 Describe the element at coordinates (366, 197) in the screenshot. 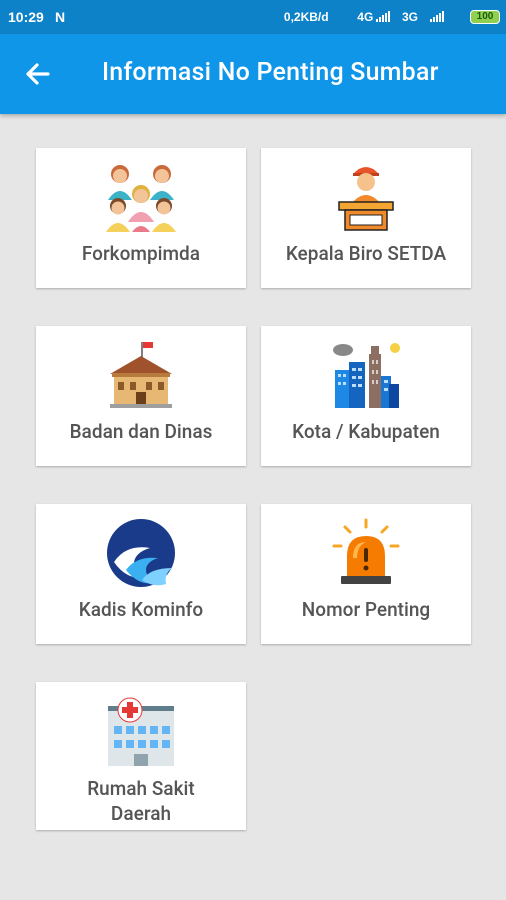

I see `speaker-podium-icon` at that location.